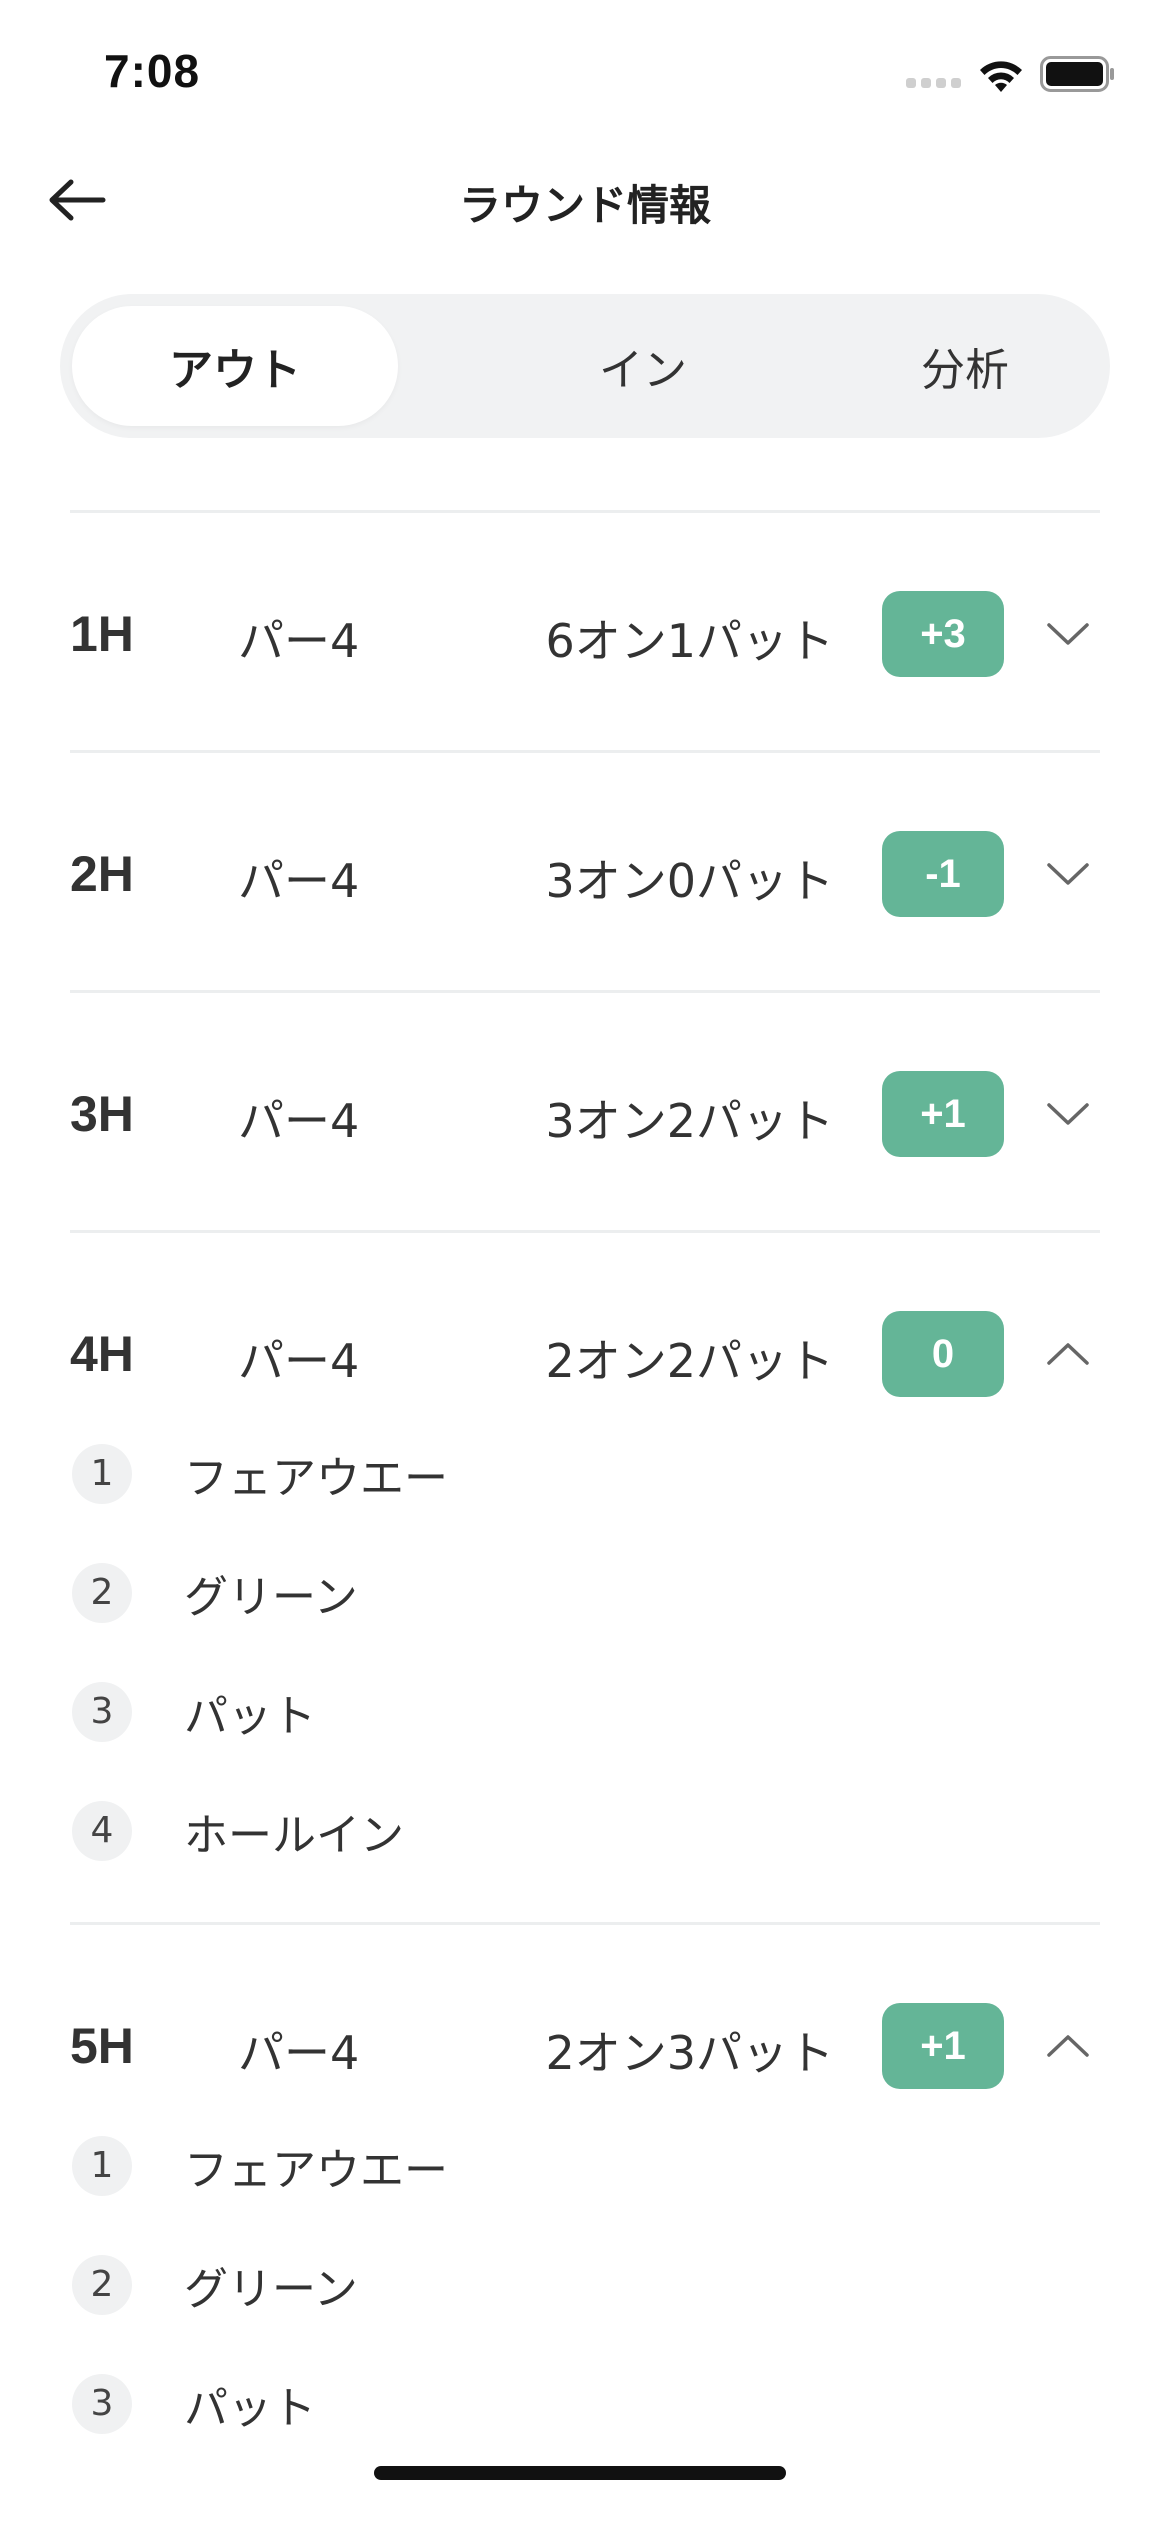 This screenshot has width=1170, height=2532. What do you see at coordinates (294, 1835) in the screenshot?
I see `shot-label: ホールイン` at bounding box center [294, 1835].